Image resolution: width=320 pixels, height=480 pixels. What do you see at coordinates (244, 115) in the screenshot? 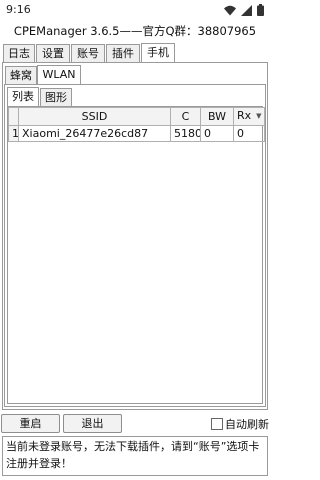
I see `column-header-rx-label: Rx` at bounding box center [244, 115].